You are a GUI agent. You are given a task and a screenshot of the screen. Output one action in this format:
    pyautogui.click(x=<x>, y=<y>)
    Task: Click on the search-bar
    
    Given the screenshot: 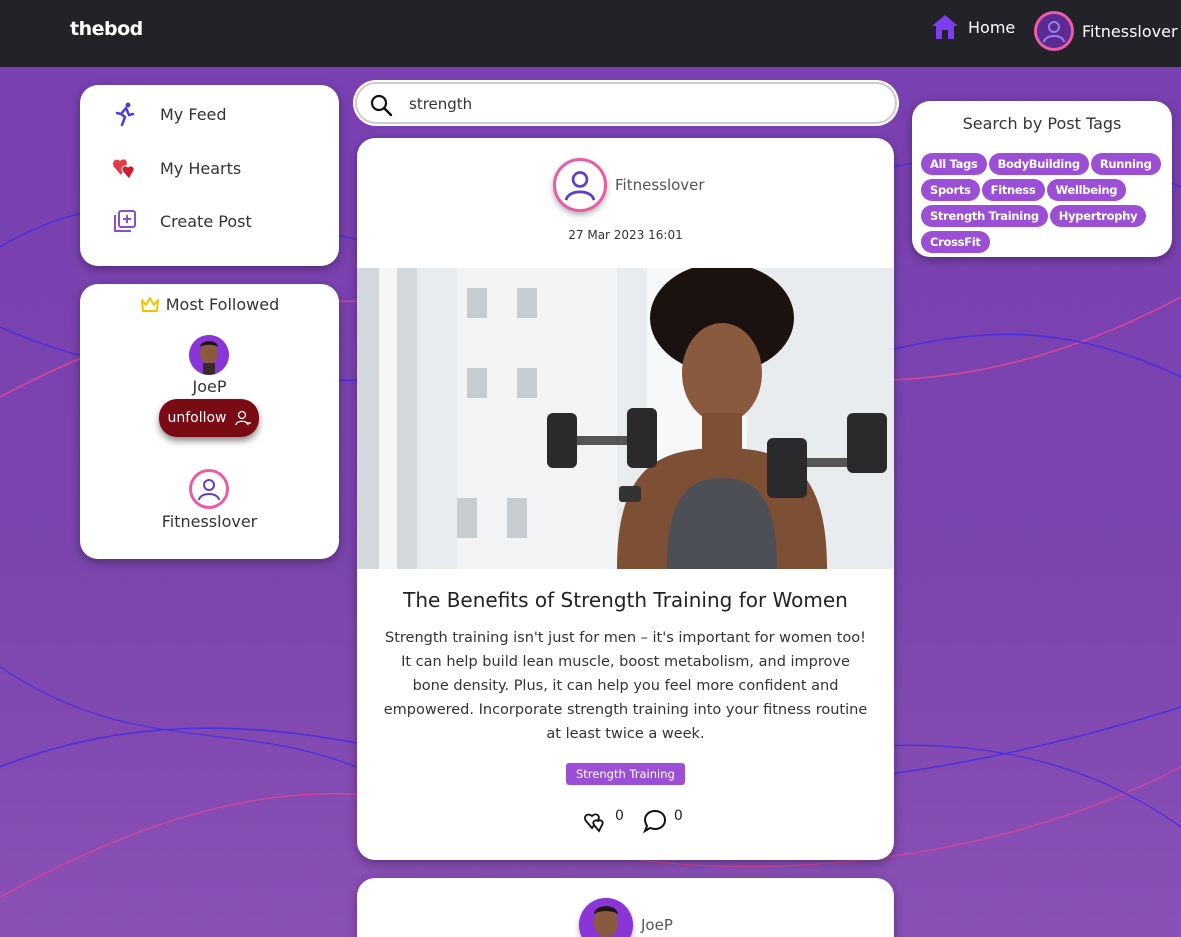 What is the action you would take?
    pyautogui.click(x=626, y=103)
    